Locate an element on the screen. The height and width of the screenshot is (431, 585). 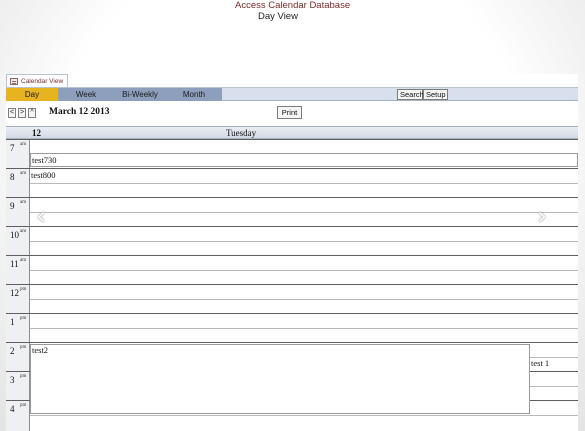
hour-label: 2 is located at coordinates (12, 351).